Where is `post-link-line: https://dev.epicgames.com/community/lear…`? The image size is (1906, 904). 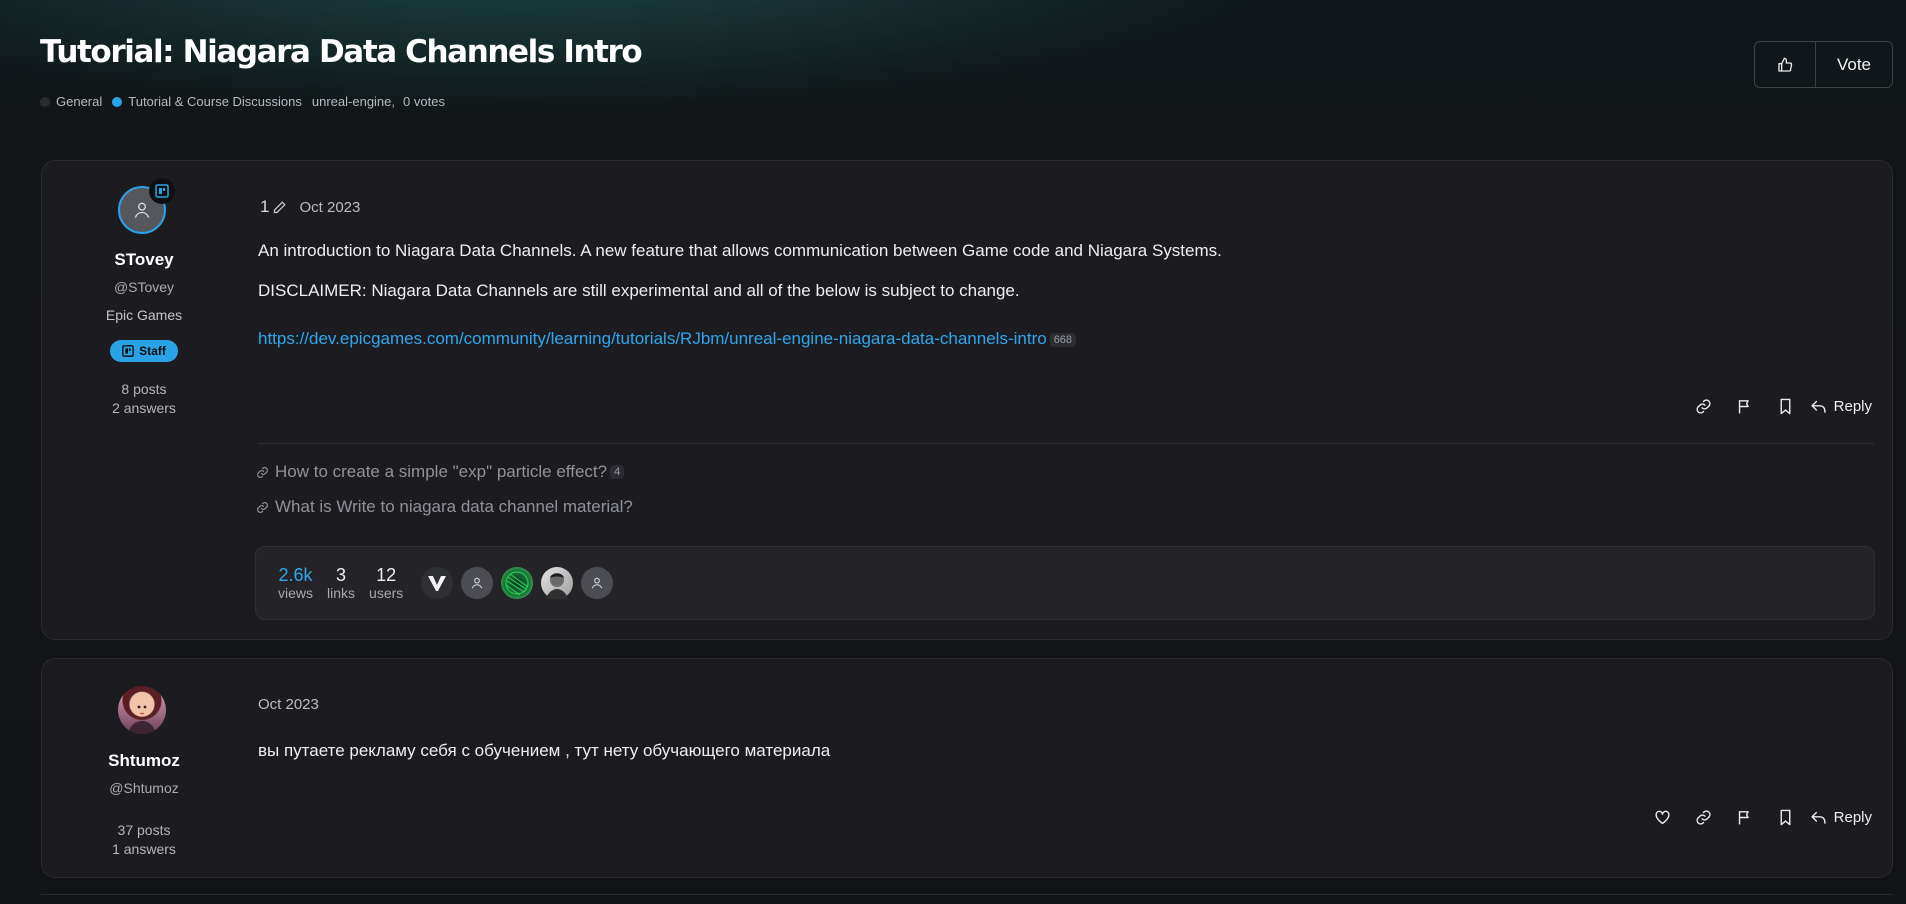 post-link-line: https://dev.epicgames.com/community/lear… is located at coordinates (667, 339).